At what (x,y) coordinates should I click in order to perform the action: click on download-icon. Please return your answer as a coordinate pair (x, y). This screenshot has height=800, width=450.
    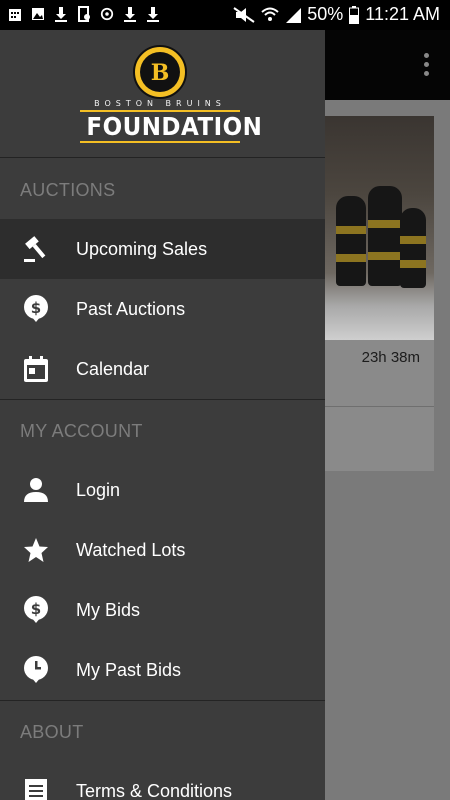
    Looking at the image, I should click on (61, 14).